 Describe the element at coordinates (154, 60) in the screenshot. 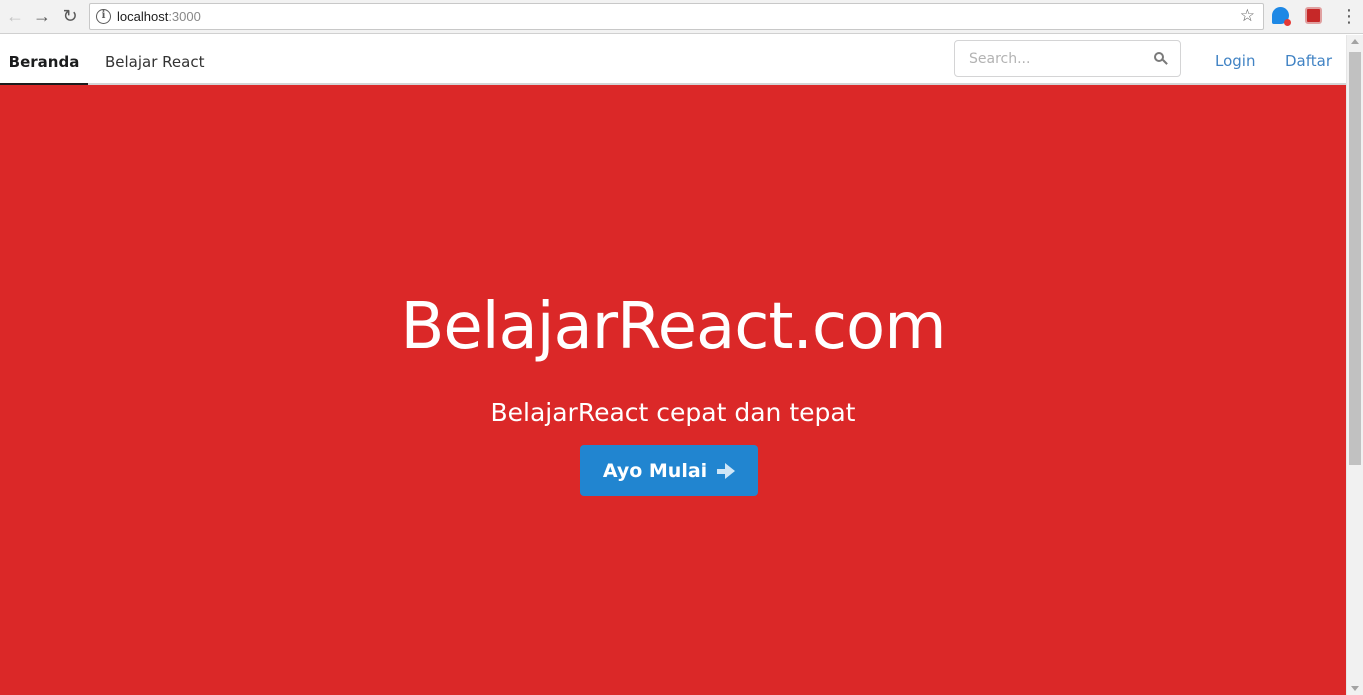

I see `menu-item-belajar-react: Belajar React` at that location.